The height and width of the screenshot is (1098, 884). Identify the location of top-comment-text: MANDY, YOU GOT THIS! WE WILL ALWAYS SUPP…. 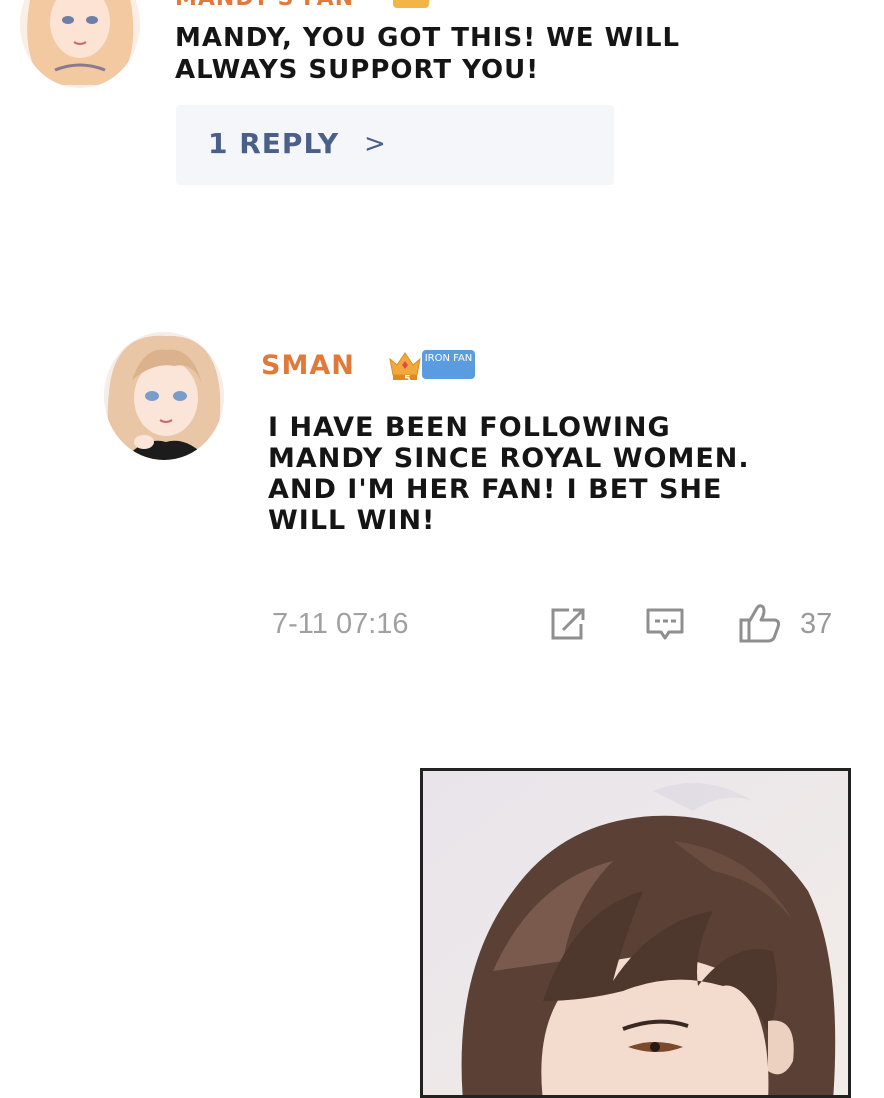
(428, 54).